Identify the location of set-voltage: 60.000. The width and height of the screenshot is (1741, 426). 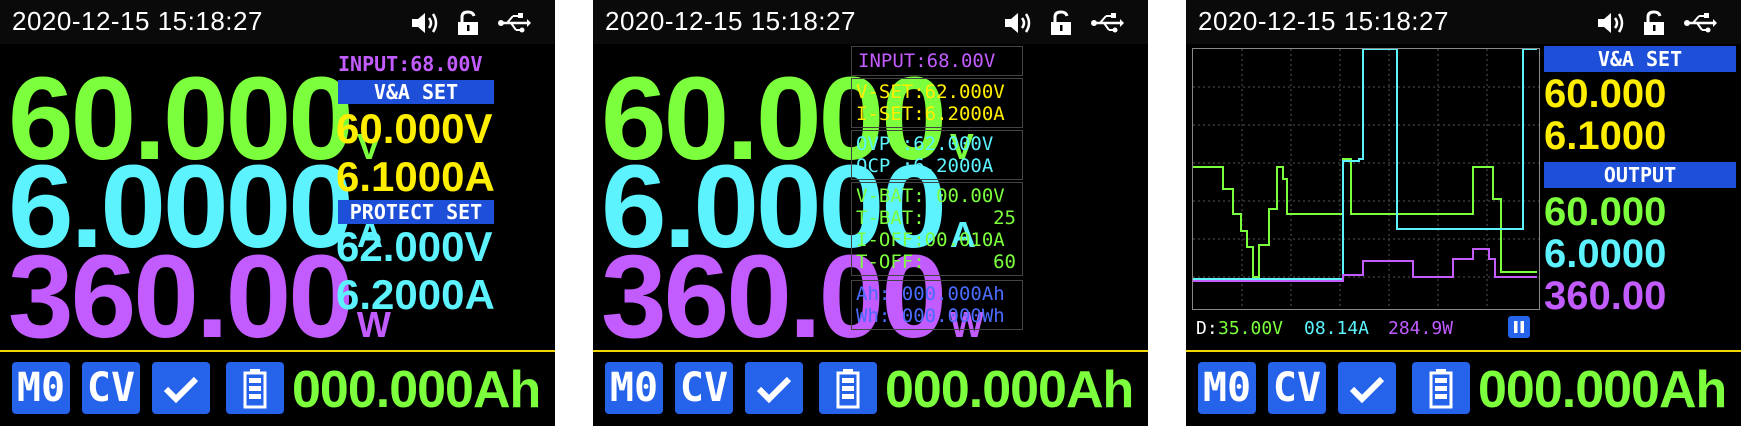
(1605, 94).